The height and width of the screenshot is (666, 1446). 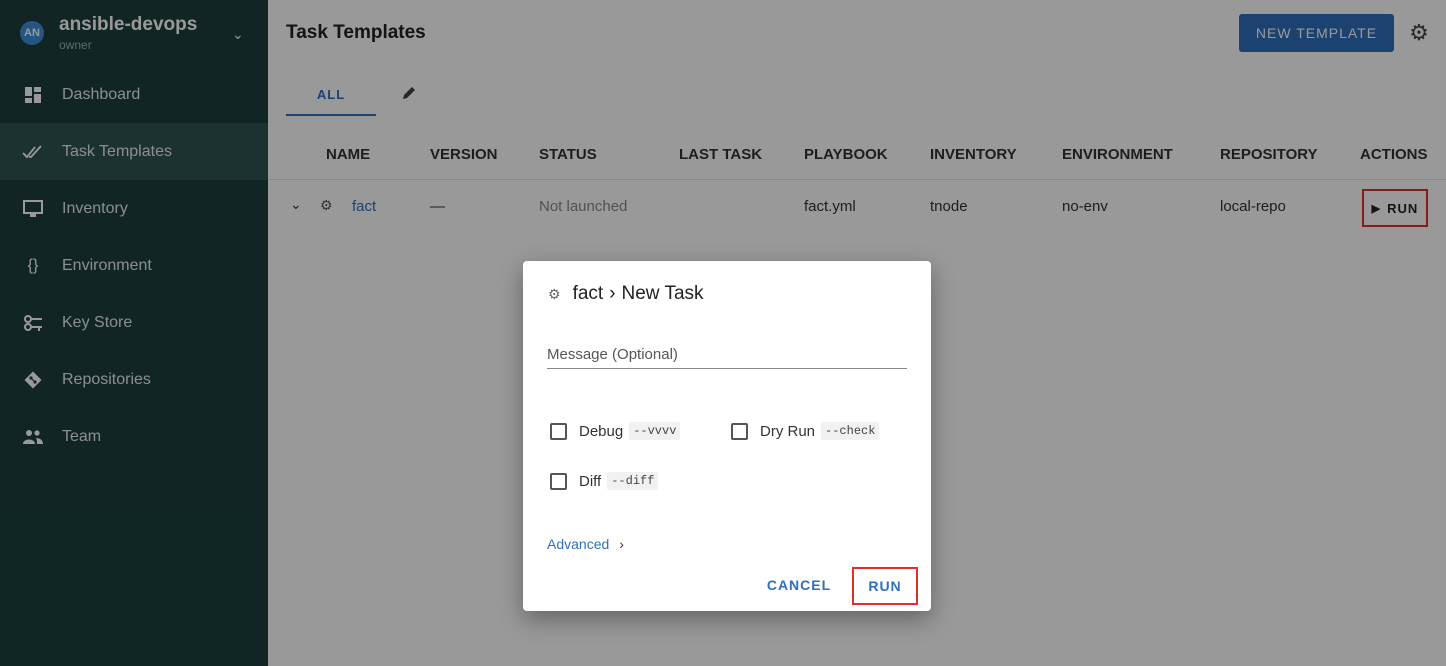 I want to click on dry-run-checkbox, so click(x=739, y=431).